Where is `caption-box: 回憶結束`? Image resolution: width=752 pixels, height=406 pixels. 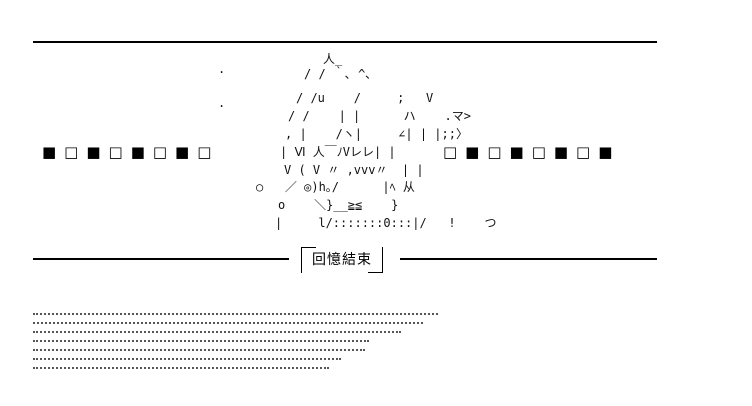
caption-box: 回憶結束 is located at coordinates (342, 260).